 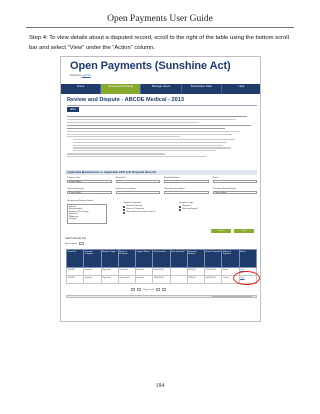 What do you see at coordinates (137, 193) in the screenshot?
I see `physician-last-name-input` at bounding box center [137, 193].